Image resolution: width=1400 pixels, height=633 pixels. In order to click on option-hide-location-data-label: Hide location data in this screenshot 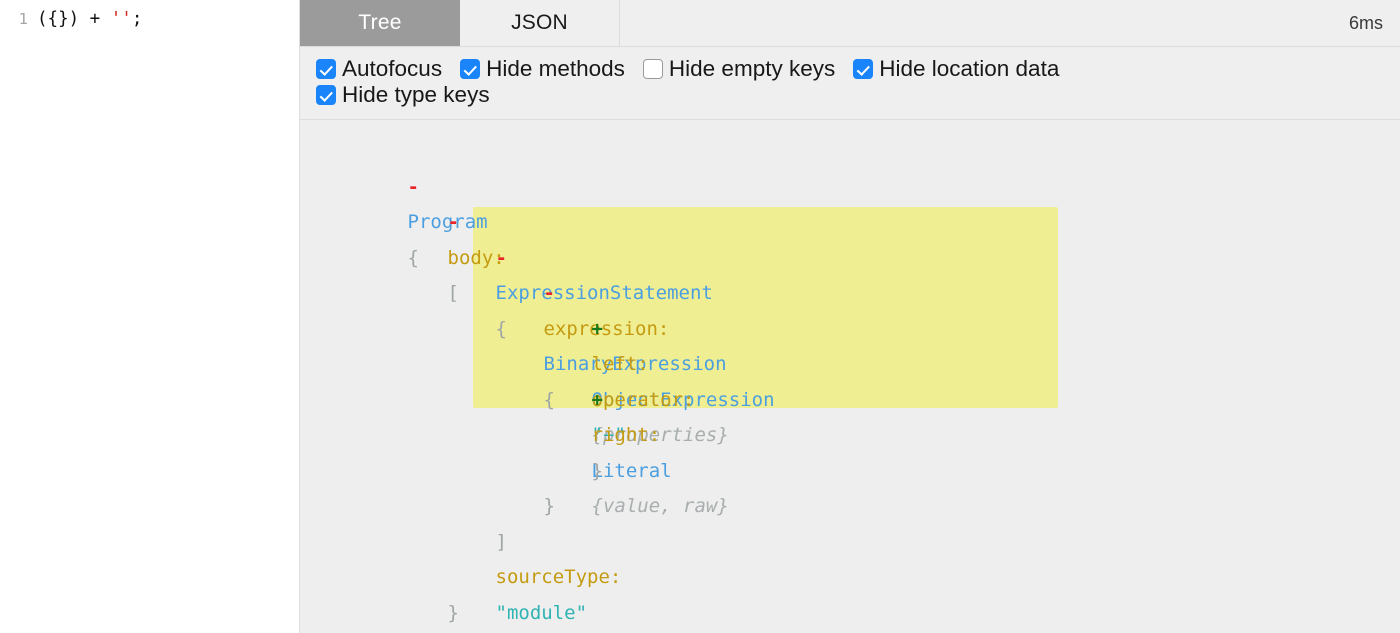, I will do `click(969, 68)`.